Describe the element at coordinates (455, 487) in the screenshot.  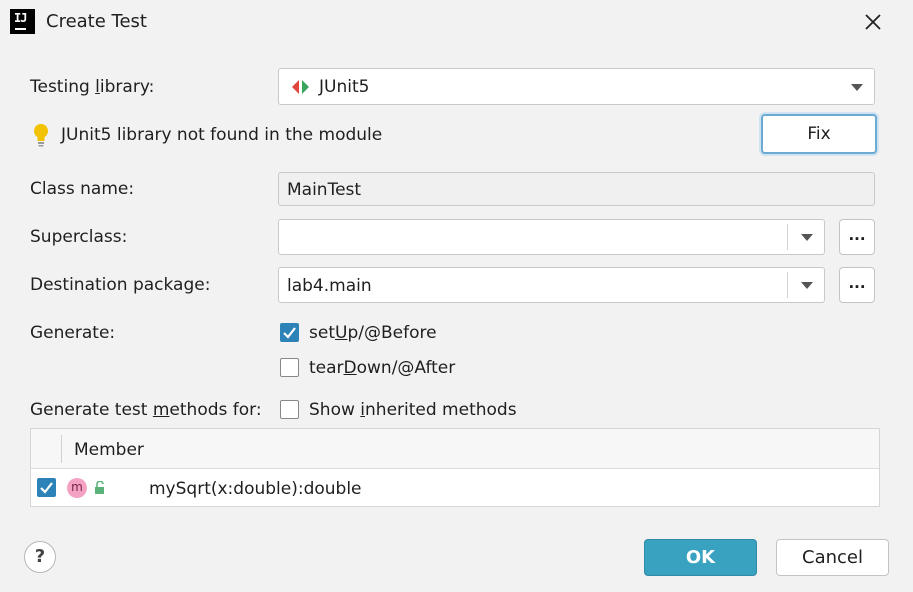
I see `table-row: m mySqrt(x:double):double` at that location.